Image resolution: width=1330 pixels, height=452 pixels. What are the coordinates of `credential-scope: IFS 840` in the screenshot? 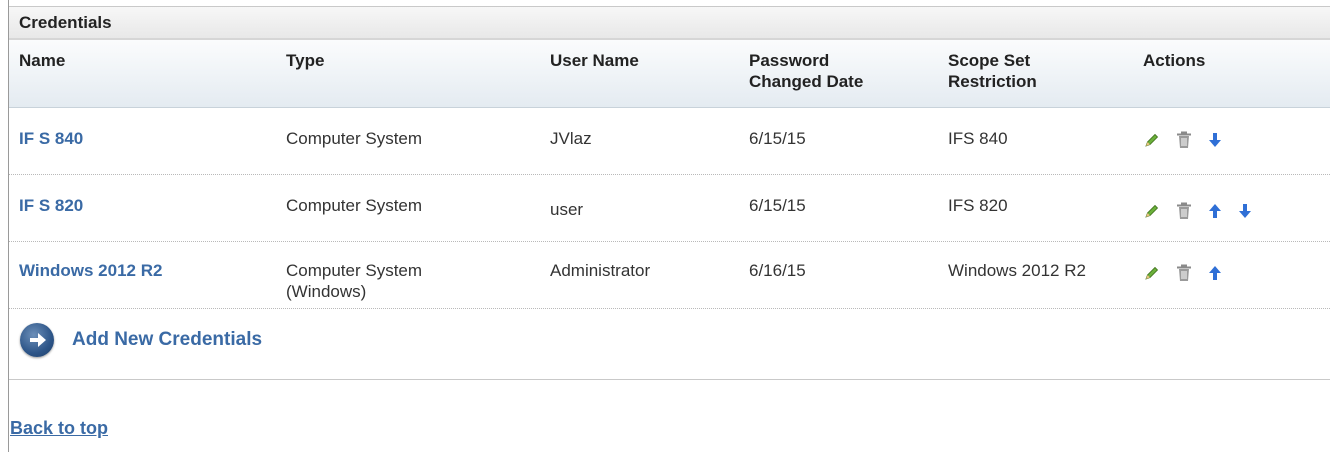 It's located at (978, 138).